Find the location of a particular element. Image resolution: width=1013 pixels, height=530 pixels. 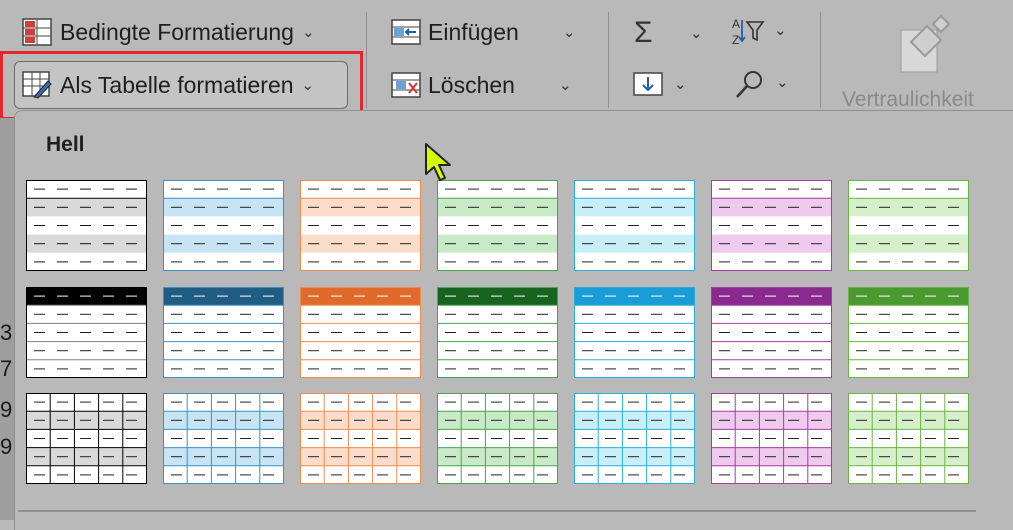

fill-down-icon is located at coordinates (647, 84).